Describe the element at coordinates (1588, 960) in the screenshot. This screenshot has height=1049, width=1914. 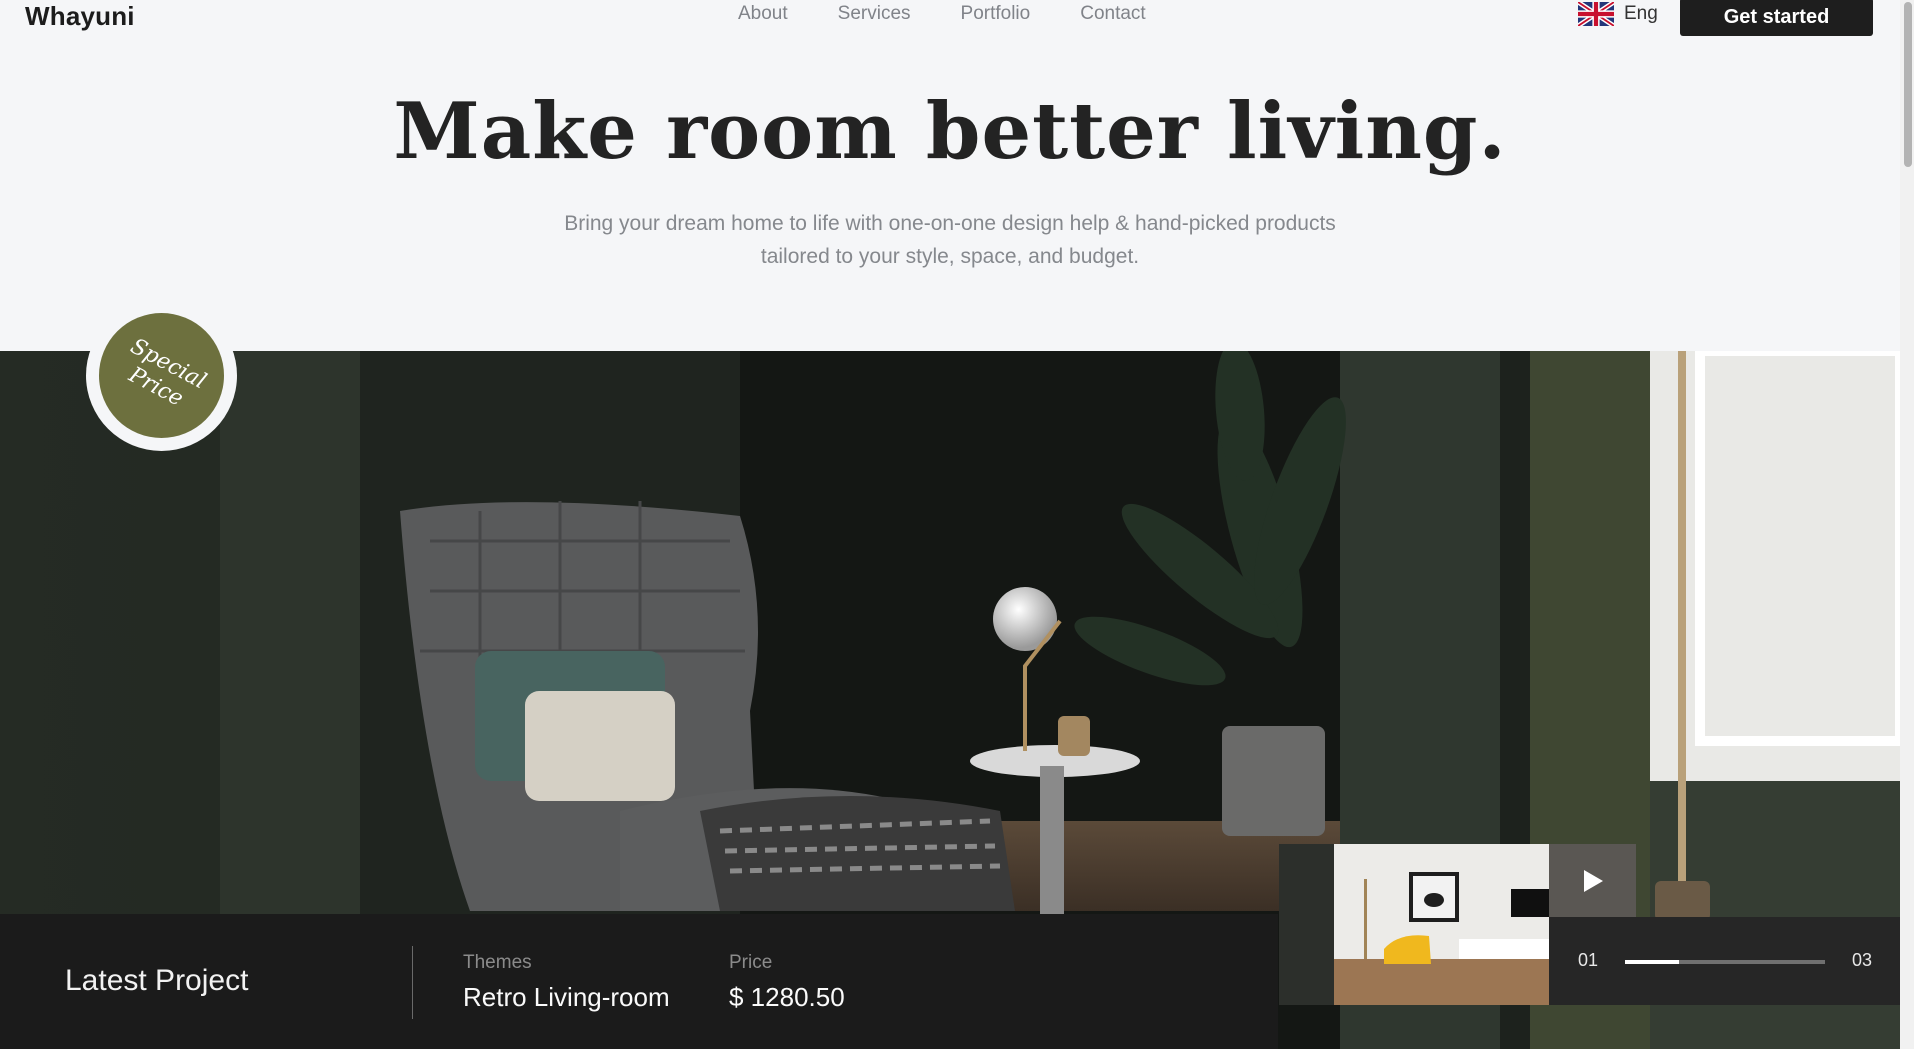
I see `current-slide-number: 01` at that location.